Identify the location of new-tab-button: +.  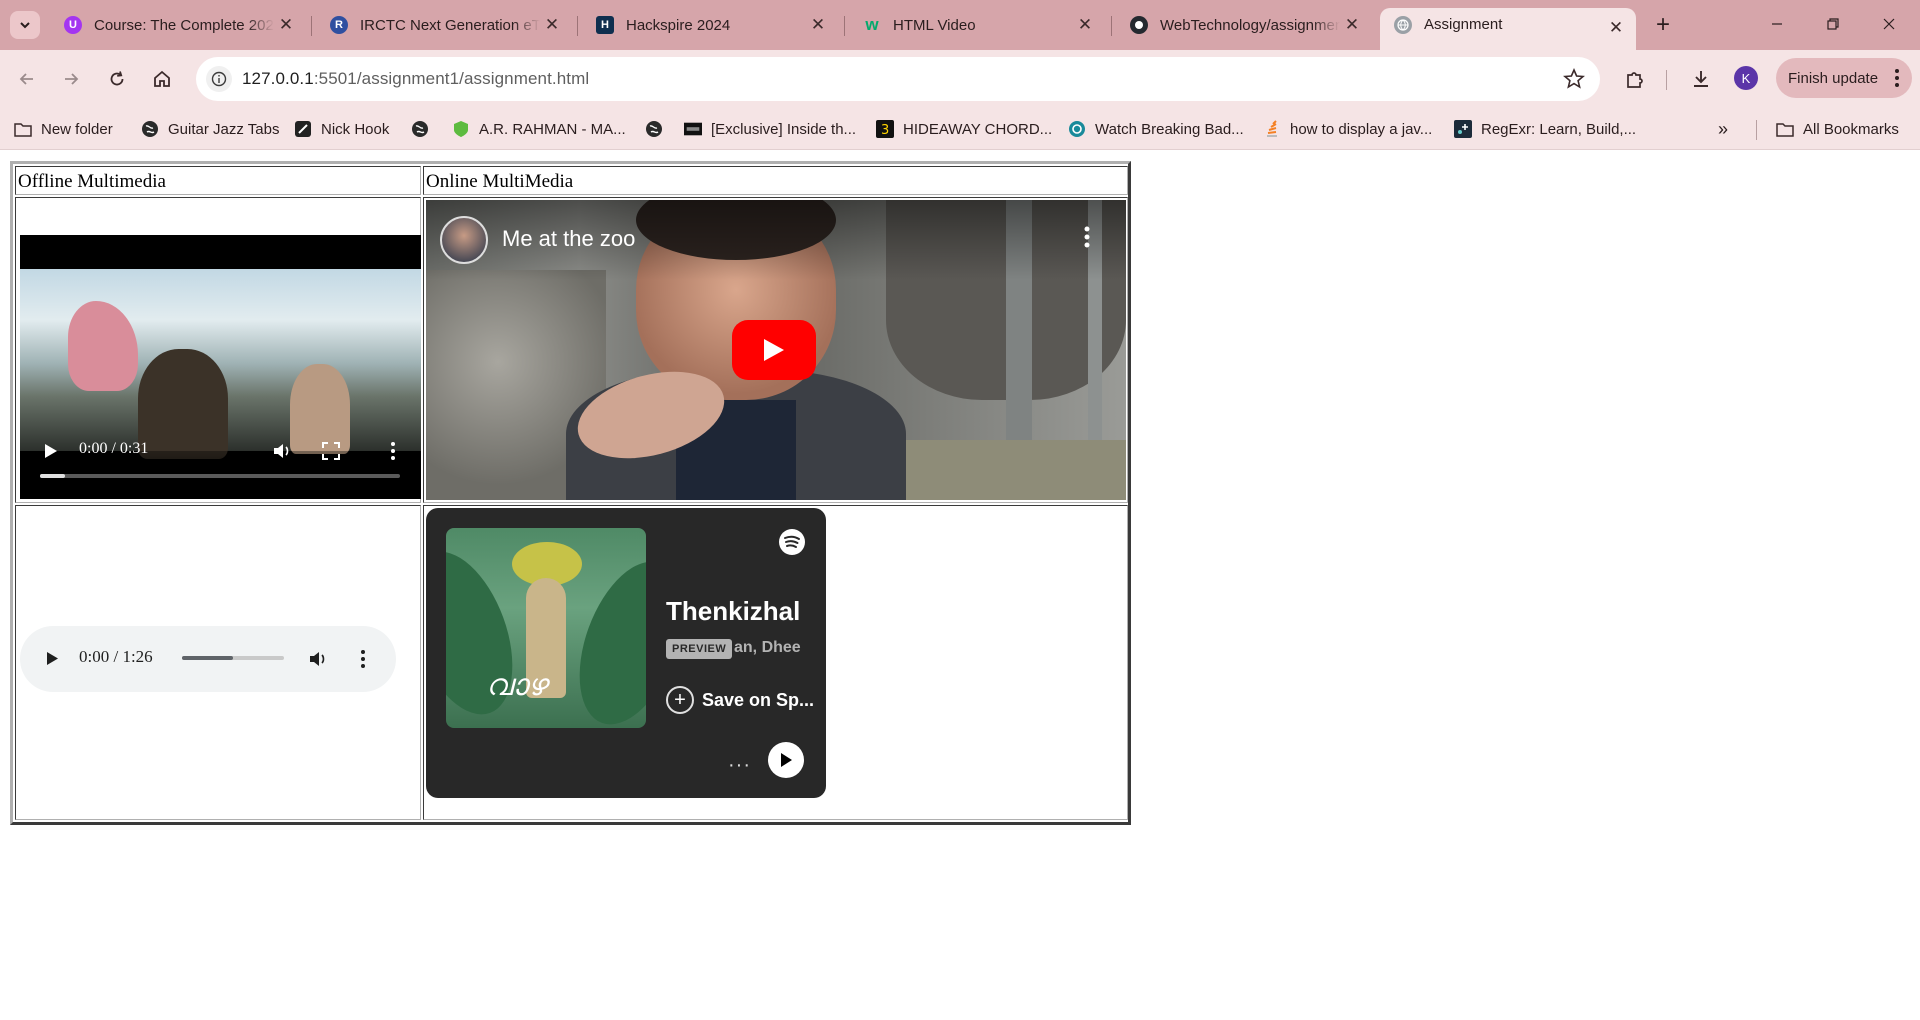
(1663, 25).